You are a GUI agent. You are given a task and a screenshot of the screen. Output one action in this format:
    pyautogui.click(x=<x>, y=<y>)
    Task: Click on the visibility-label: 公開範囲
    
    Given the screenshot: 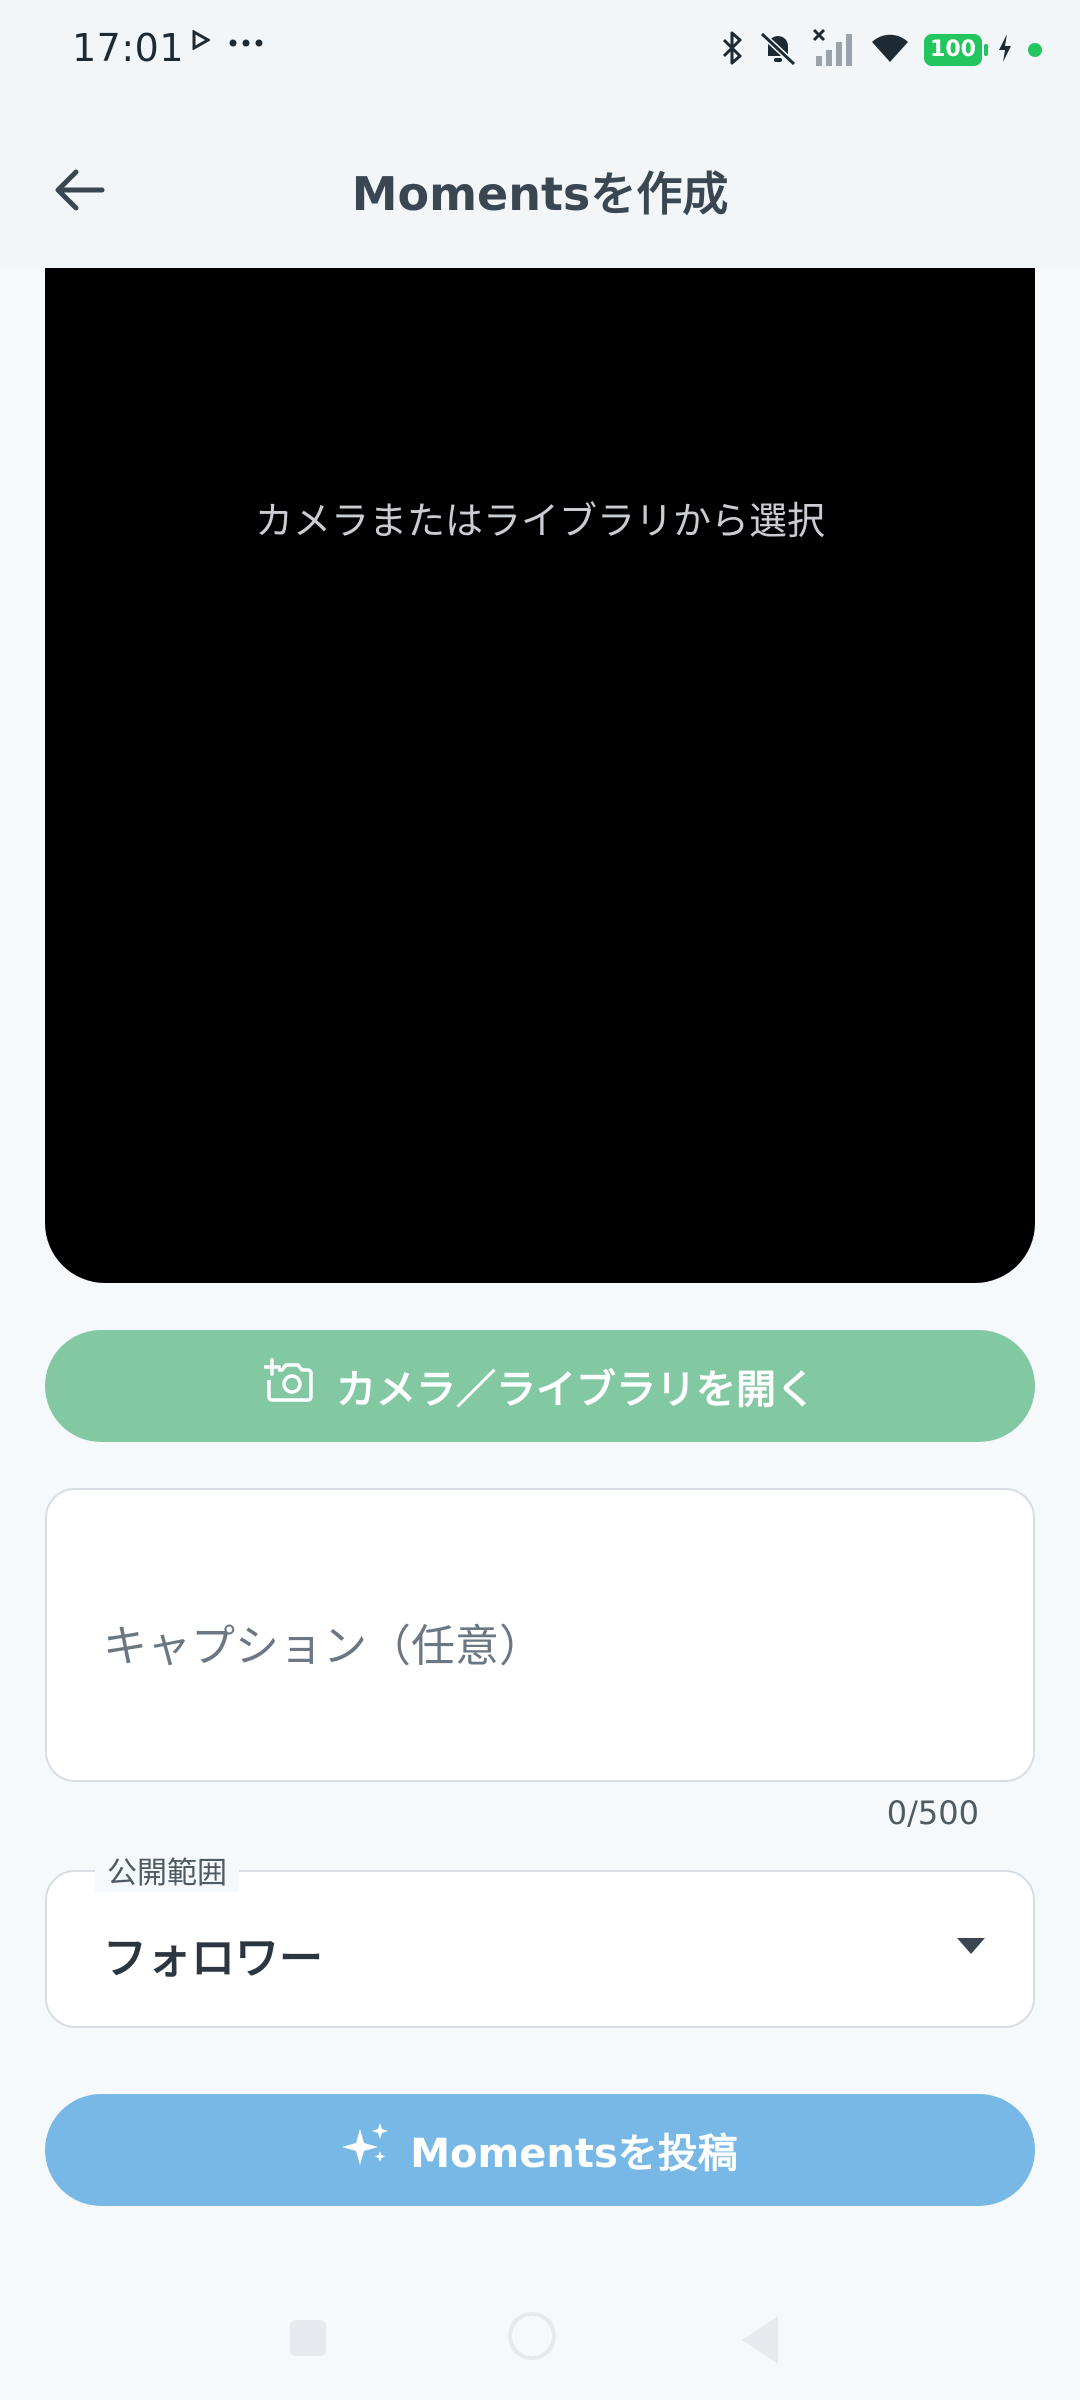 What is the action you would take?
    pyautogui.click(x=167, y=1870)
    